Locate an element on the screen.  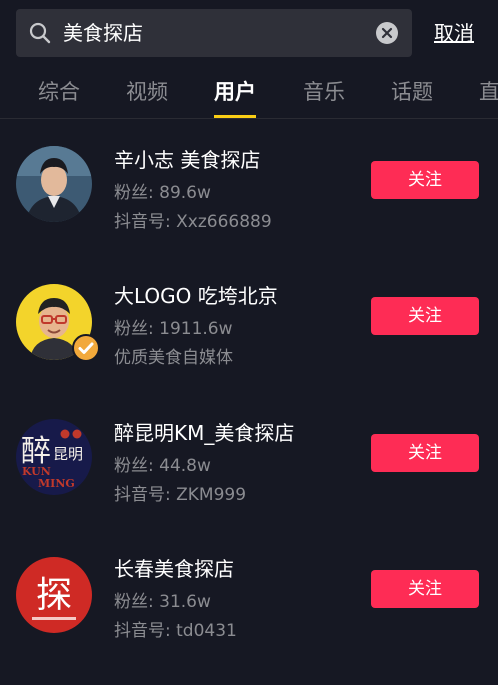
follower-count: 粉丝: 1911.6w is located at coordinates (173, 329).